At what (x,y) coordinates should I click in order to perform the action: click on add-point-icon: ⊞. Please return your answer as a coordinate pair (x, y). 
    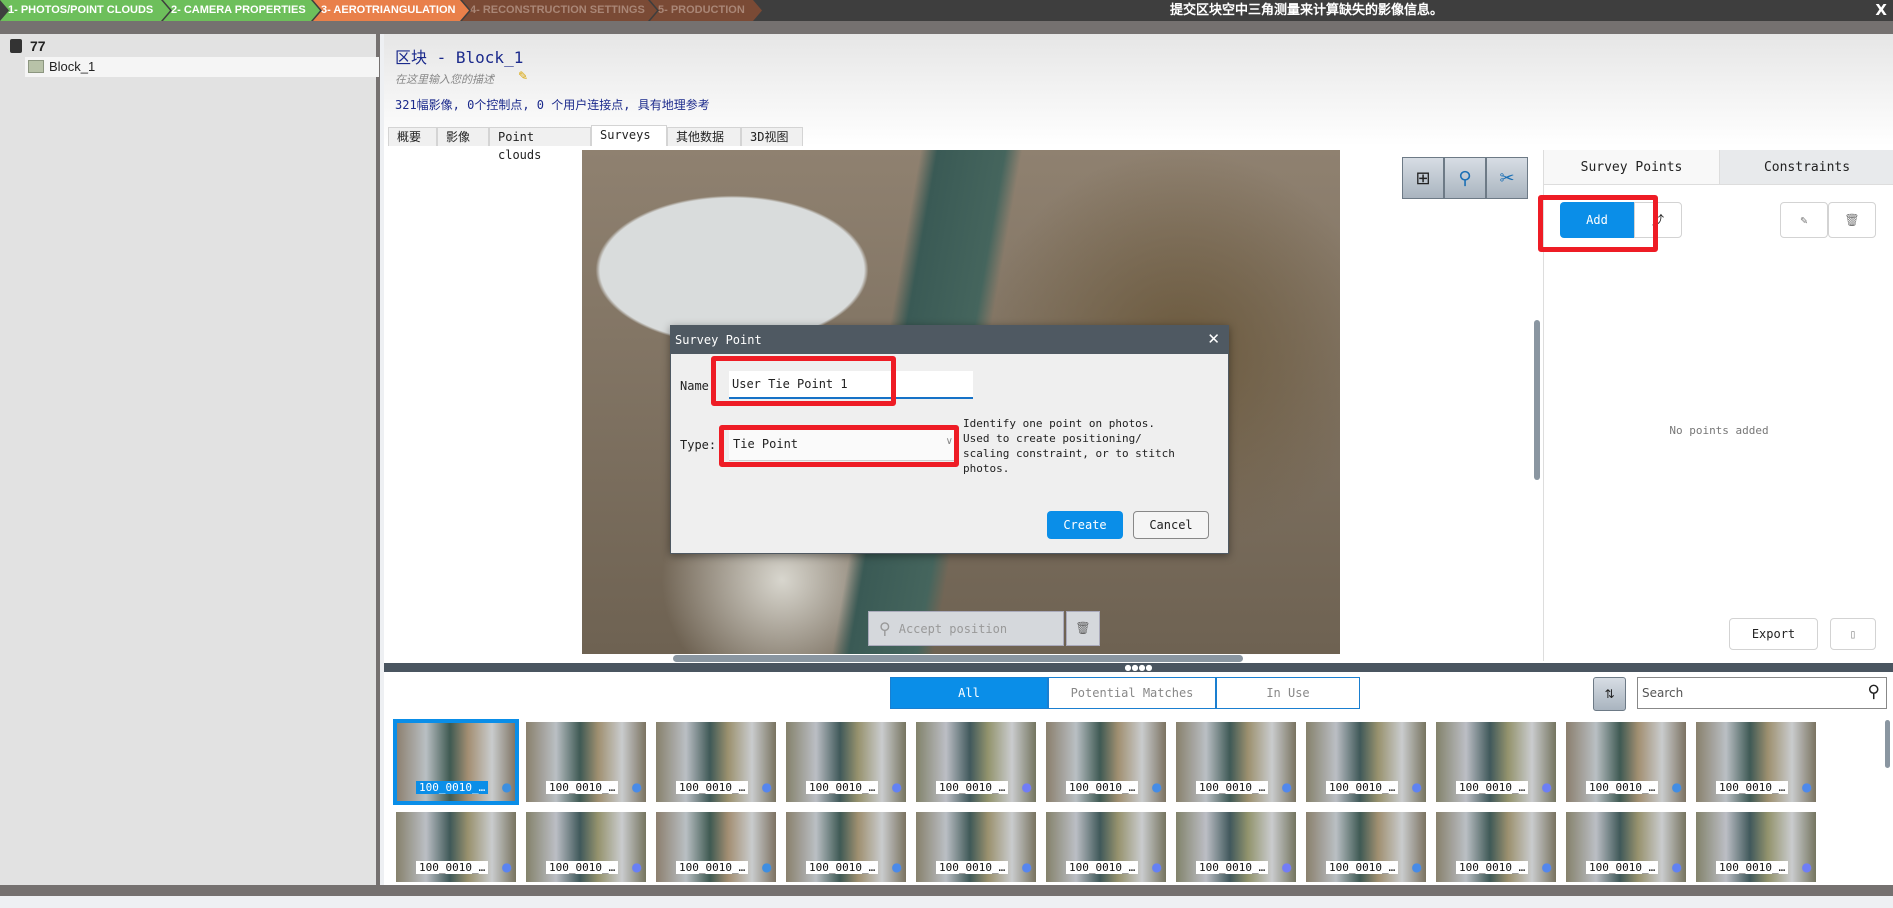
    Looking at the image, I should click on (1423, 178).